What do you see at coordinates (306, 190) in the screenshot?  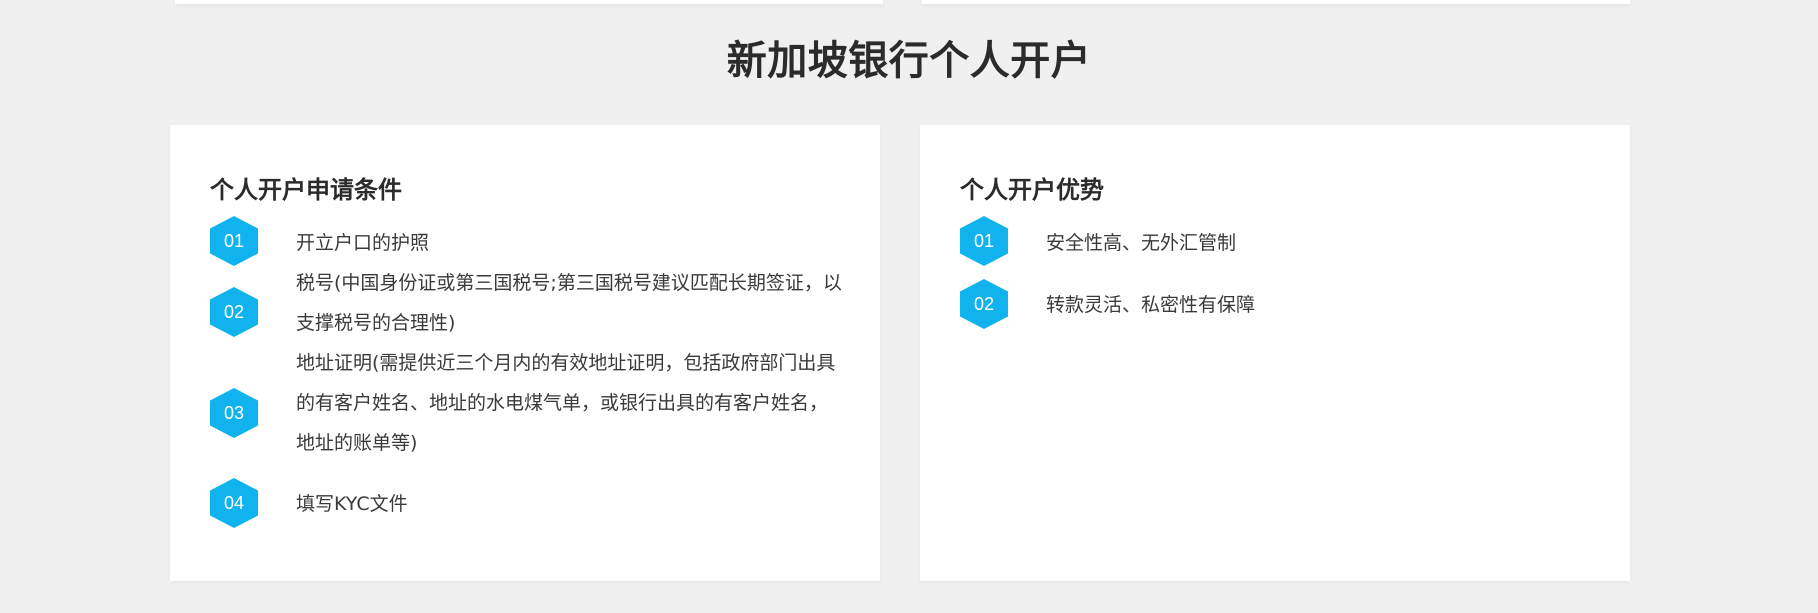 I see `requirements-title: 个人开户申请条件` at bounding box center [306, 190].